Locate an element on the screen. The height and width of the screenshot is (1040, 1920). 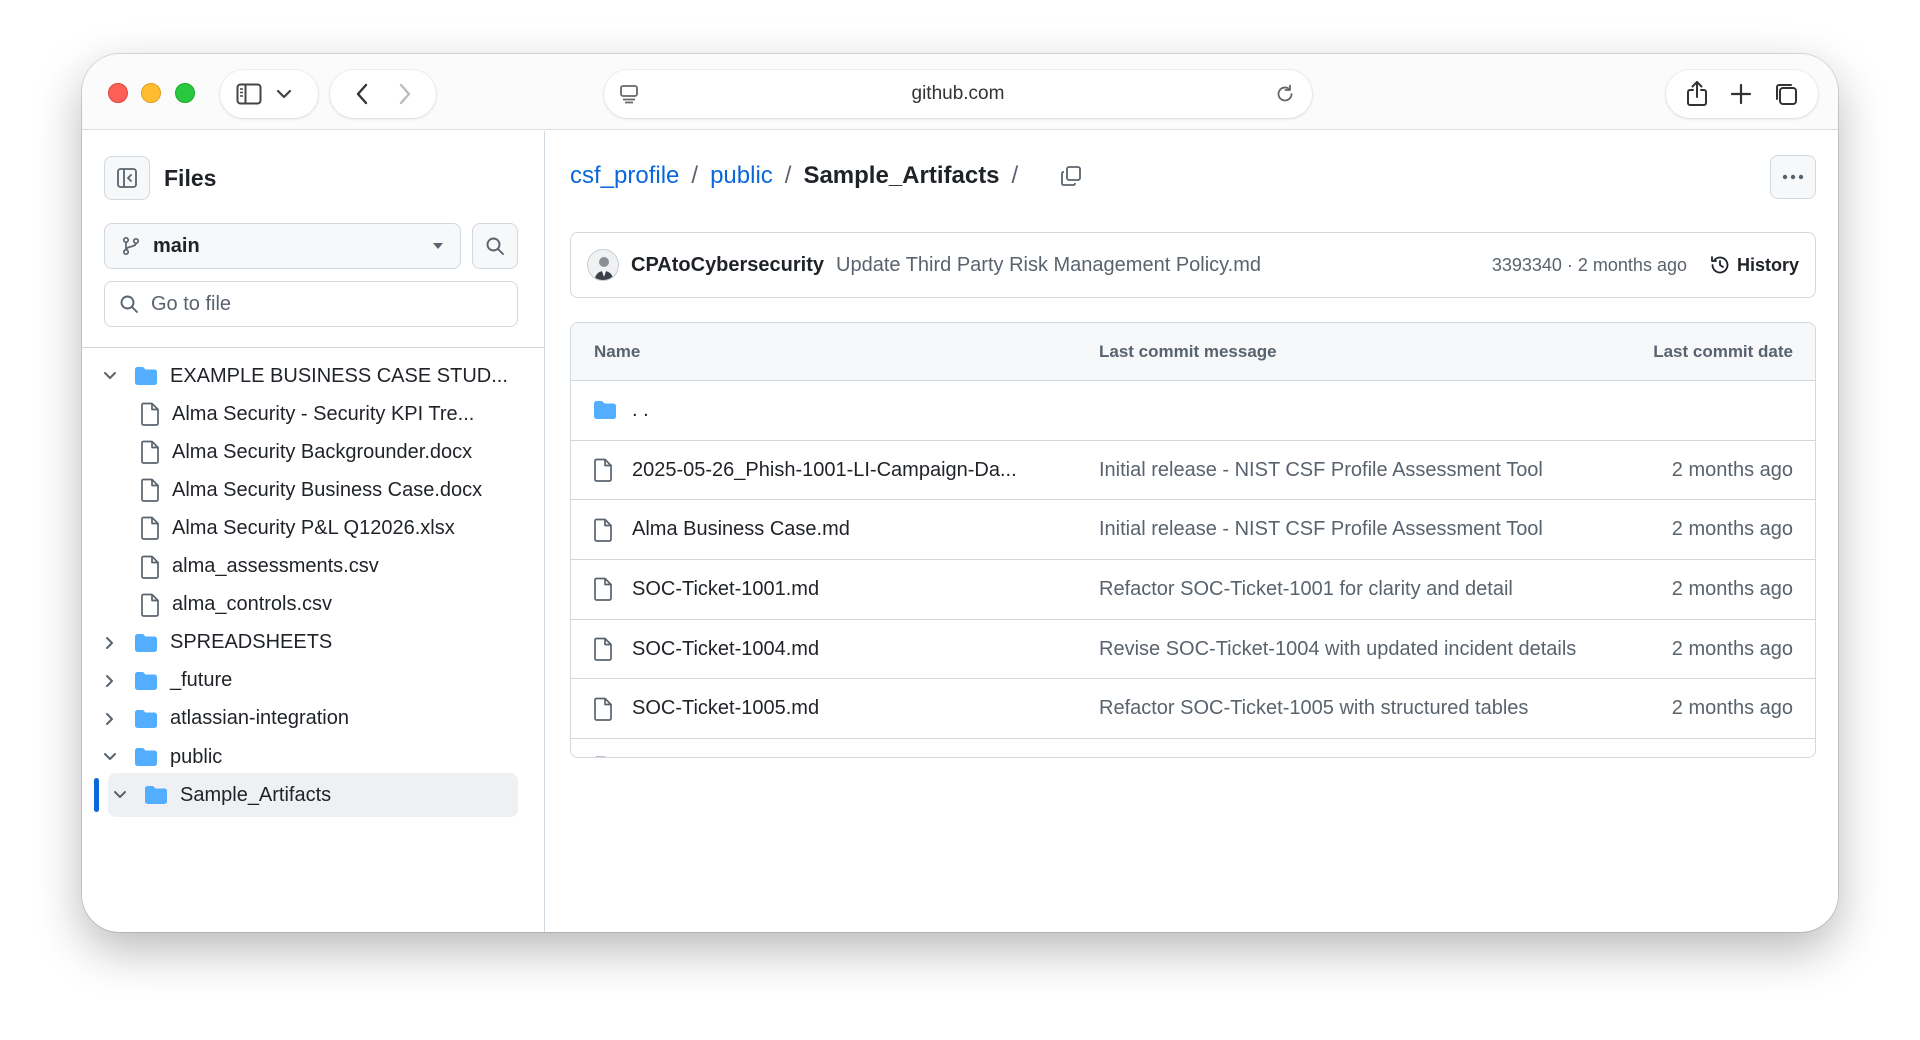
sidebar-collapse-icon is located at coordinates (127, 178).